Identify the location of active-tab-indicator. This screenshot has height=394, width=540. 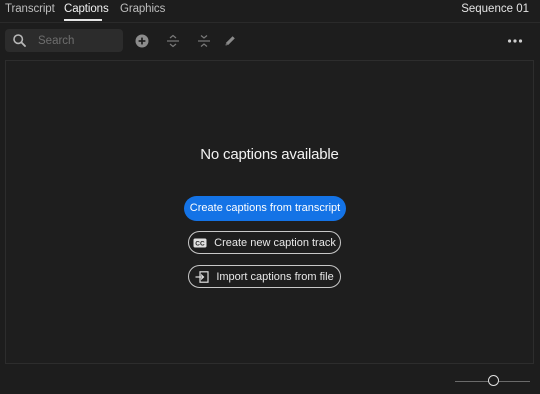
(83, 20).